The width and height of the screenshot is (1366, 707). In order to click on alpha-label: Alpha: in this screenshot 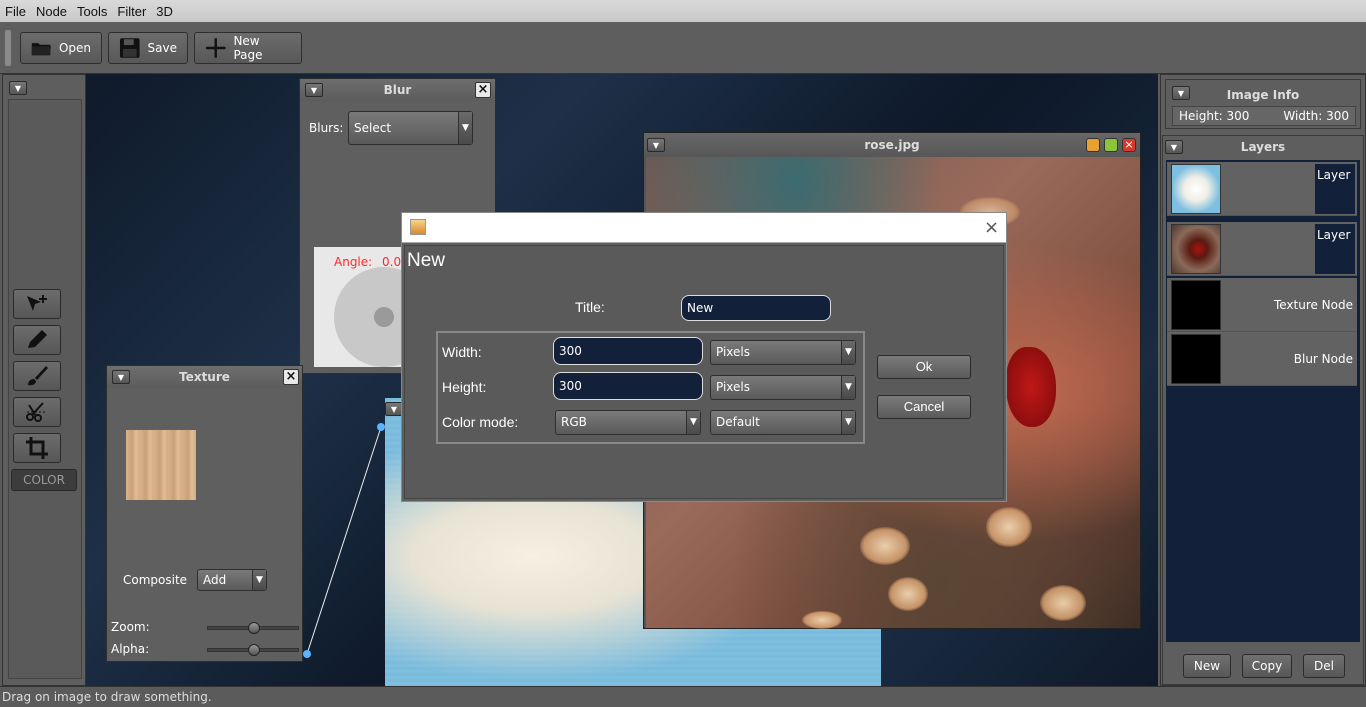, I will do `click(130, 649)`.